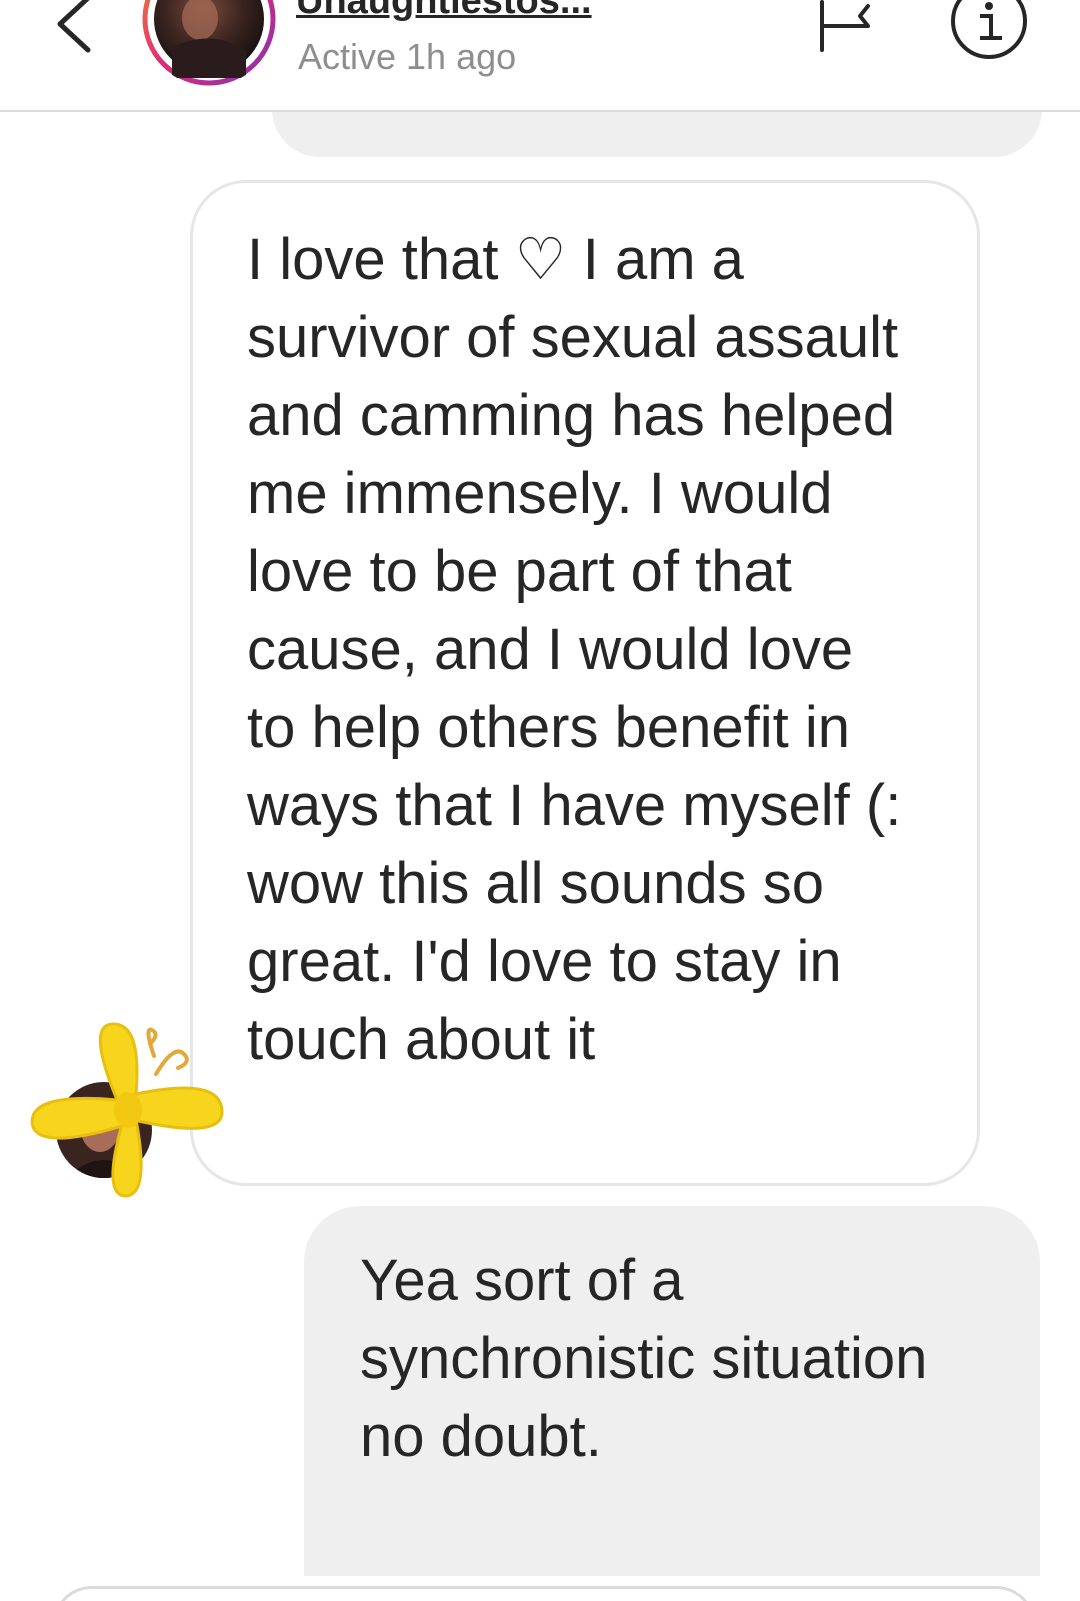  What do you see at coordinates (209, 43) in the screenshot?
I see `header-avatar` at bounding box center [209, 43].